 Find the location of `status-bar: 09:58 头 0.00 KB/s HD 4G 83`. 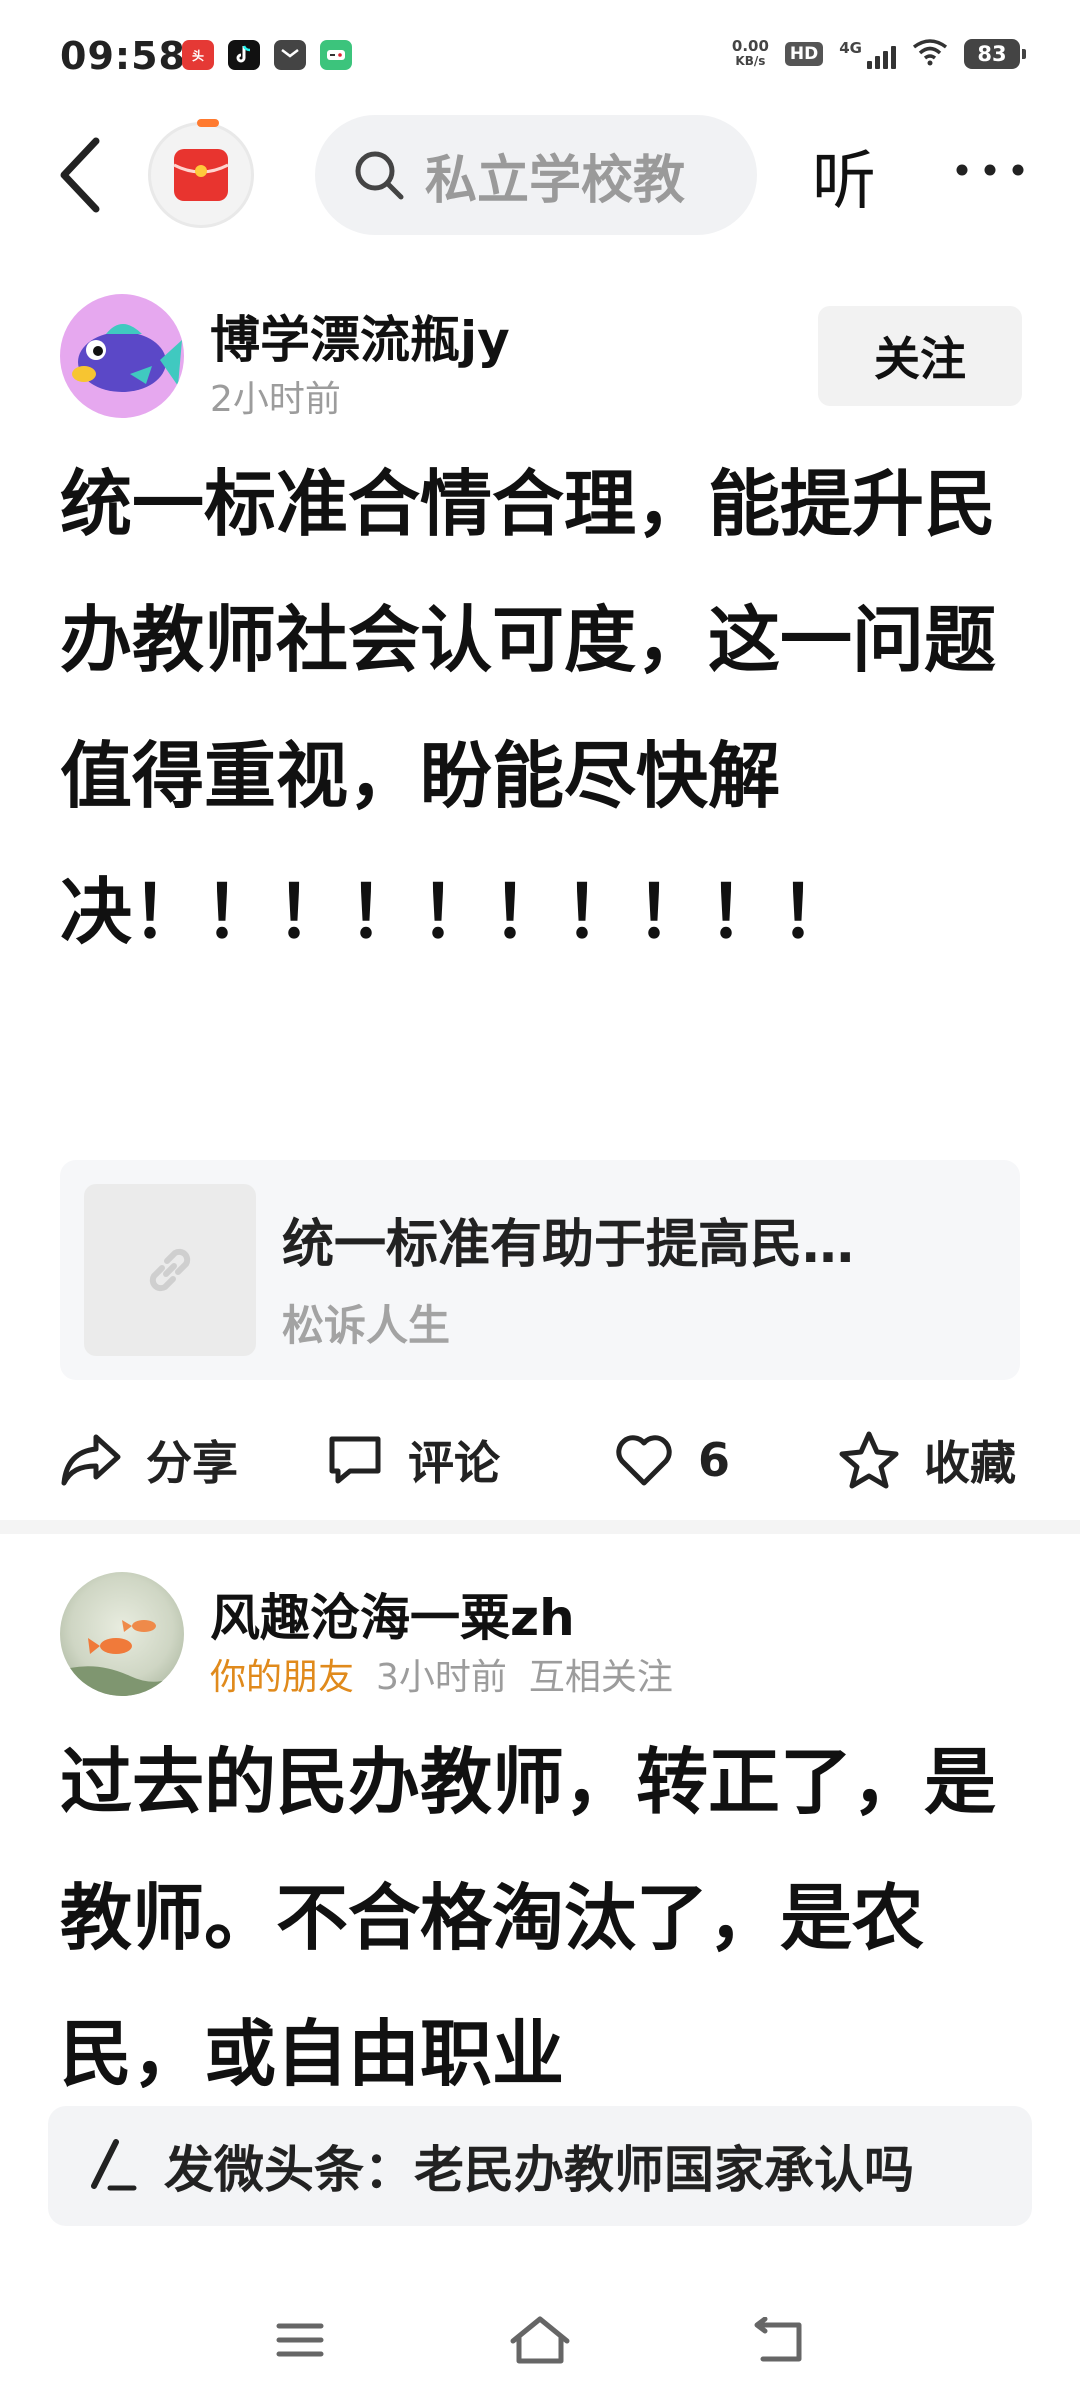

status-bar: 09:58 头 0.00 KB/s HD 4G 83 is located at coordinates (540, 55).